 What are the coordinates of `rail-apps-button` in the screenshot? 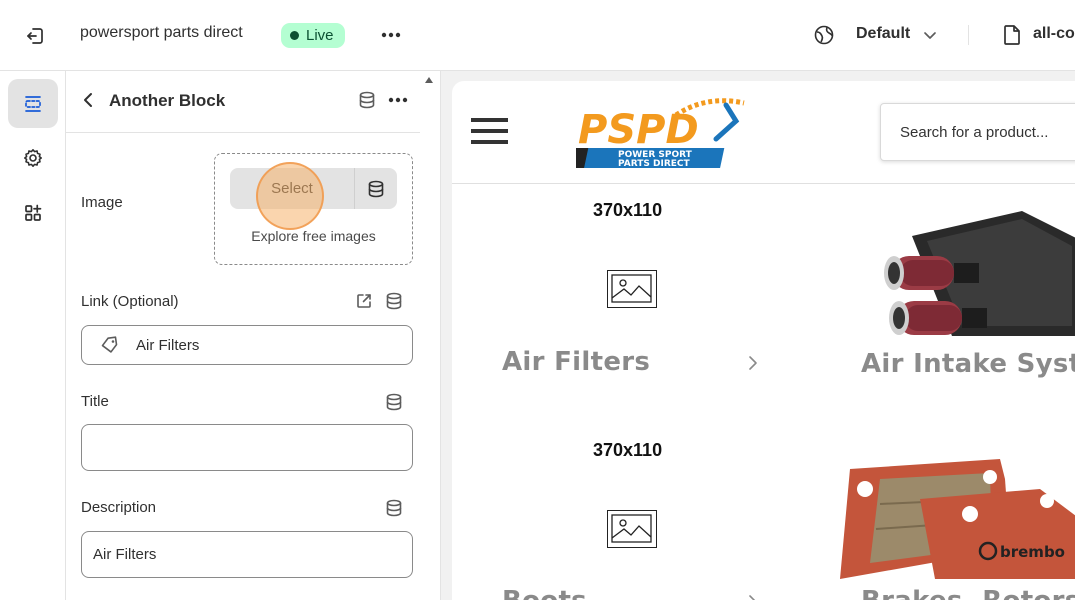 It's located at (33, 212).